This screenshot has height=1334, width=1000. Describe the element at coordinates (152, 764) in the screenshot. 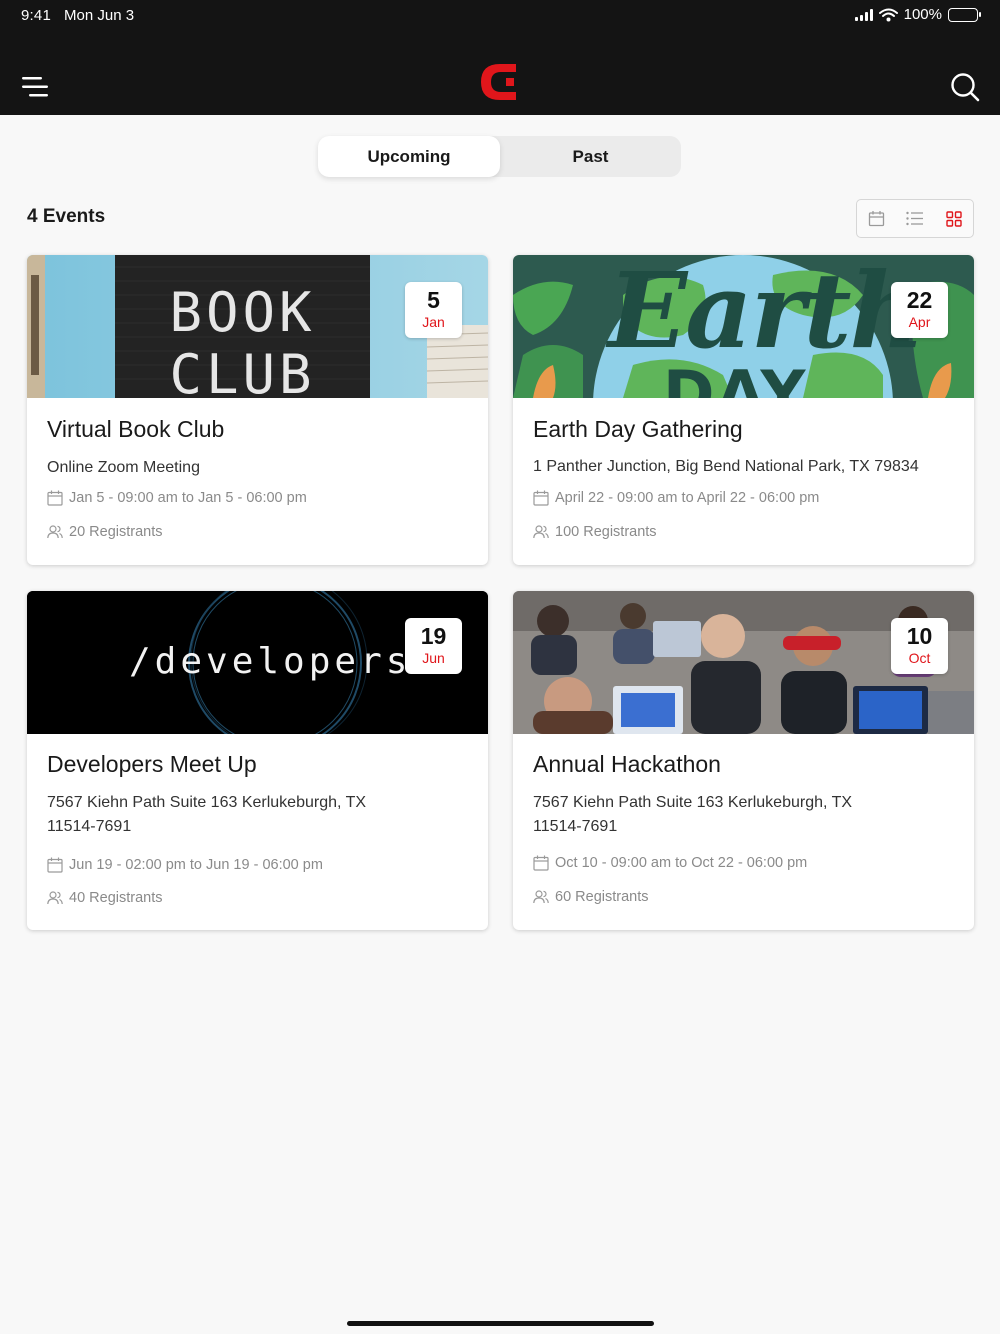

I see `event-title: Developers Meet Up` at that location.